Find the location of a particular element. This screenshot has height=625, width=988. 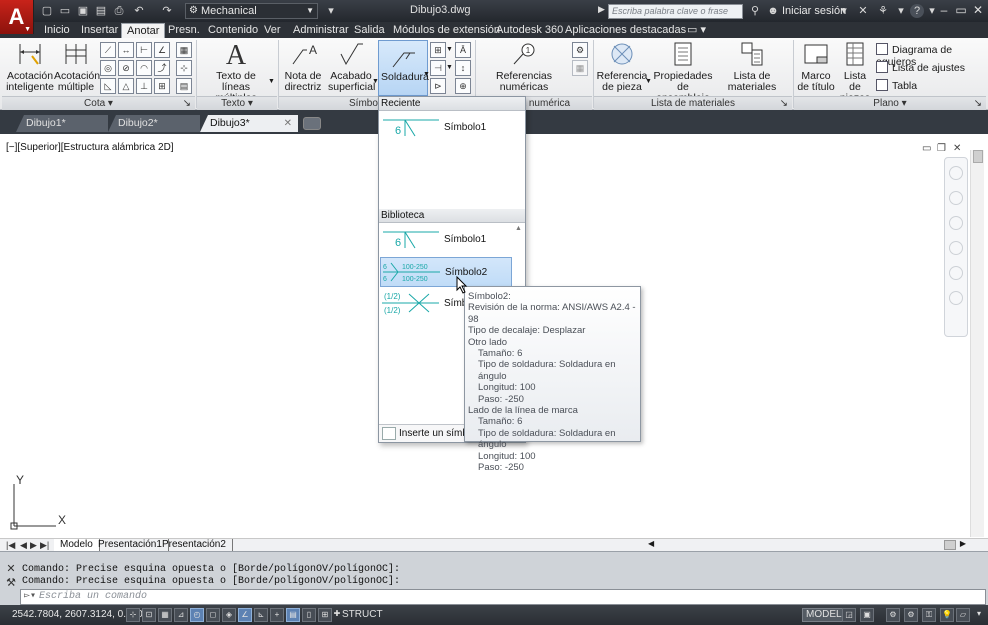

autodesk-app-icon: ⚘ is located at coordinates (883, 11).